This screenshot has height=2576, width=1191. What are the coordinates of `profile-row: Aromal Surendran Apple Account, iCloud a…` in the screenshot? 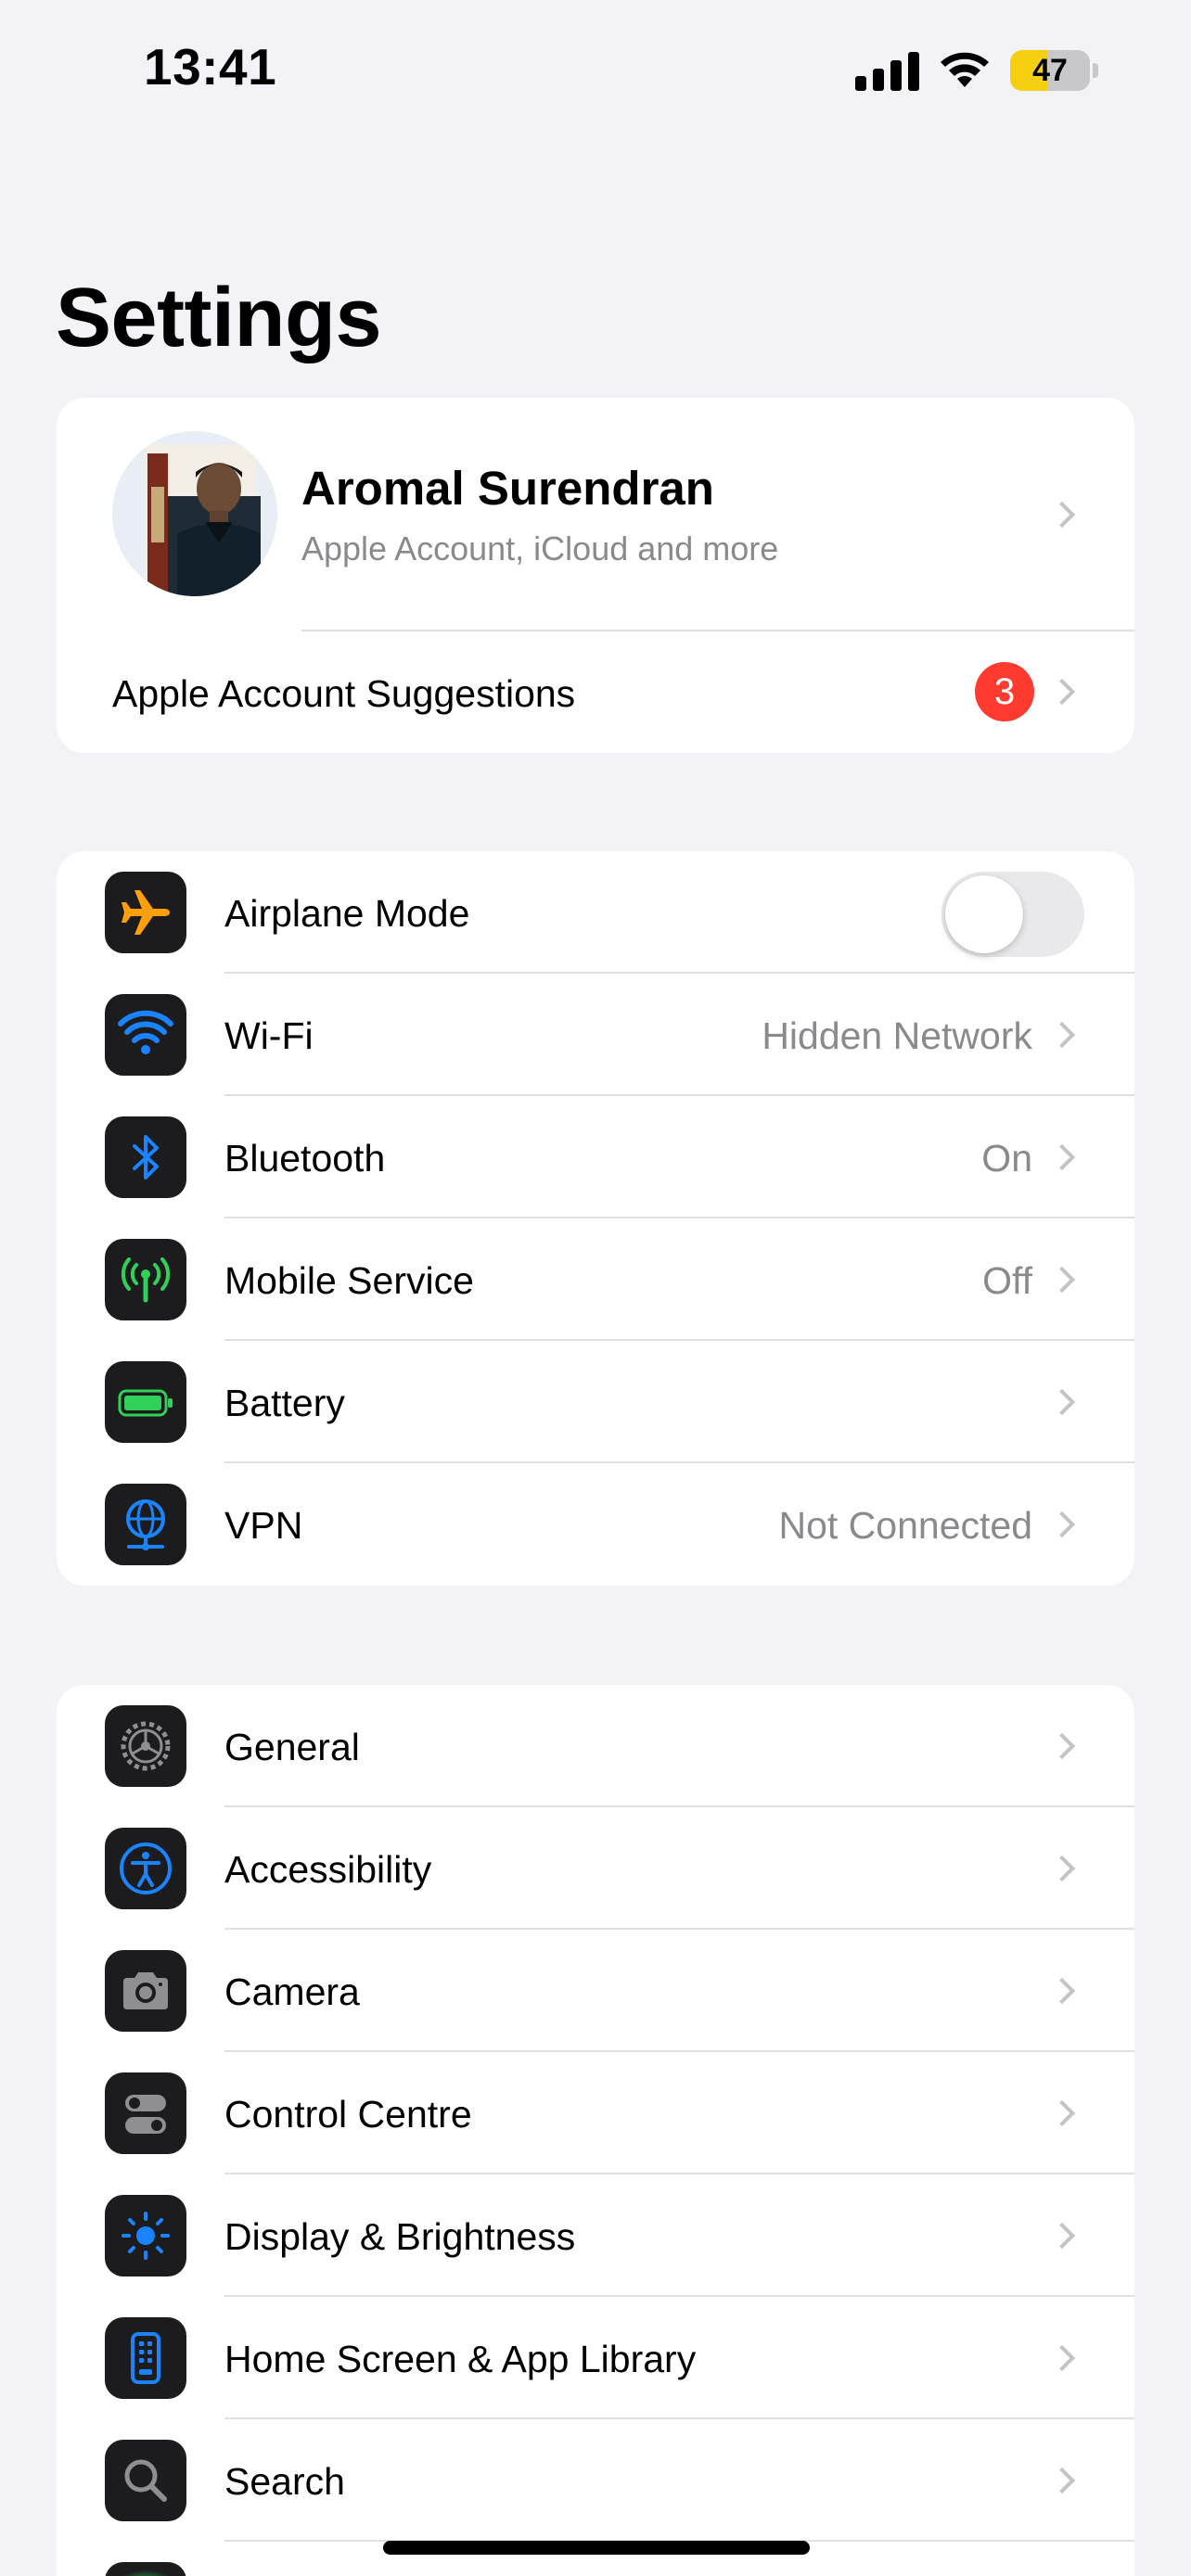 It's located at (595, 514).